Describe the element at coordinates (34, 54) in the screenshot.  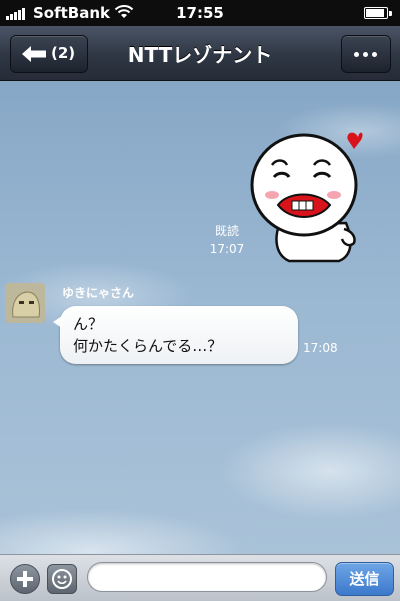
I see `back-arrow-icon` at that location.